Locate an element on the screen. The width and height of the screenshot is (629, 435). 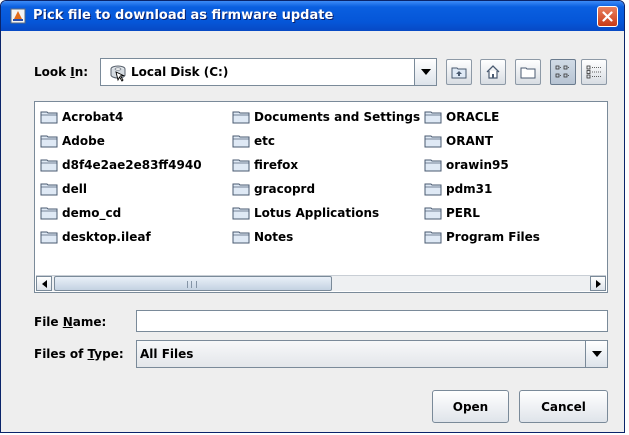
arrow-right-icon is located at coordinates (598, 283).